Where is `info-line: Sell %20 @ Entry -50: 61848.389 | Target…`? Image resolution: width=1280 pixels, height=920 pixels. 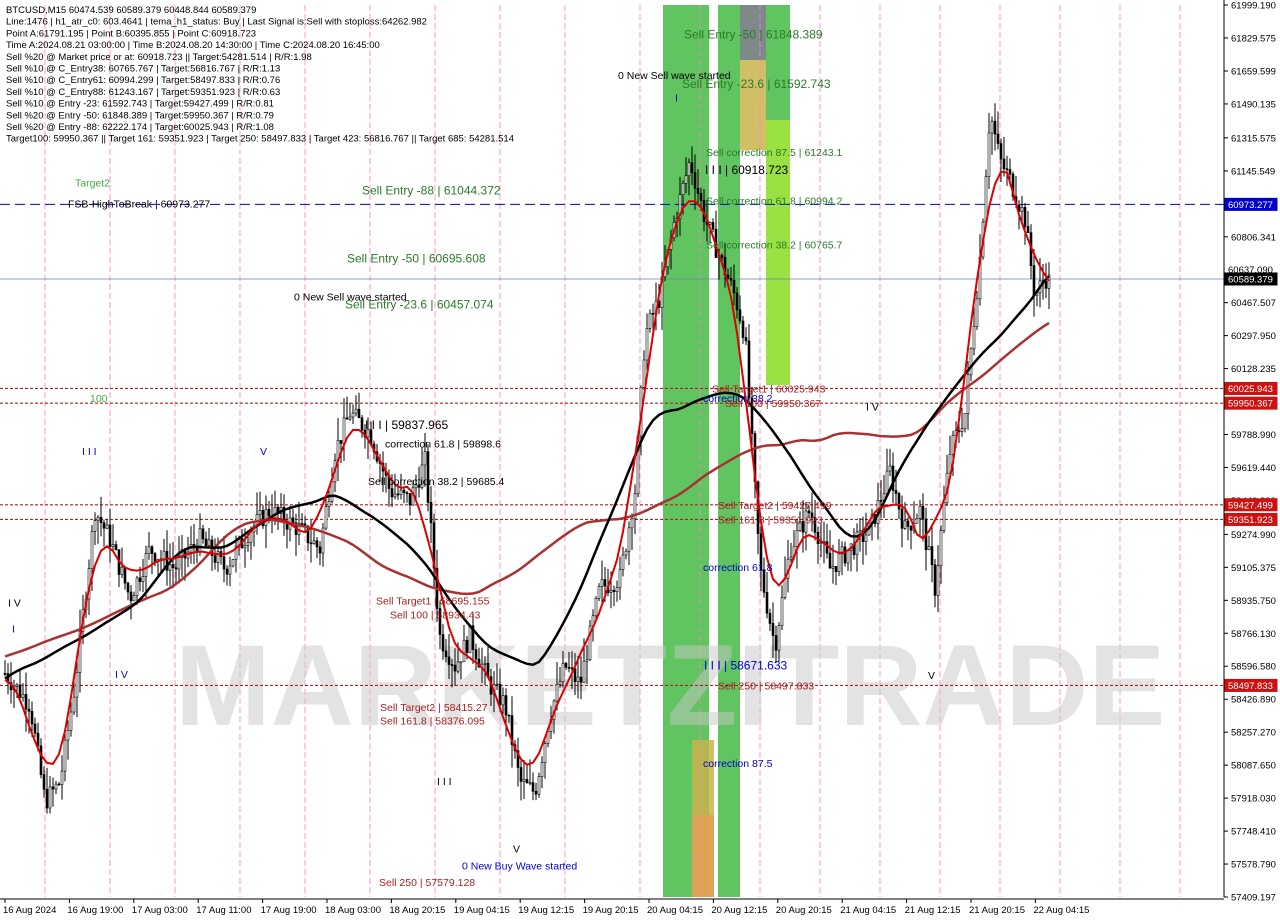 info-line: Sell %20 @ Entry -50: 61848.389 | Target… is located at coordinates (140, 115).